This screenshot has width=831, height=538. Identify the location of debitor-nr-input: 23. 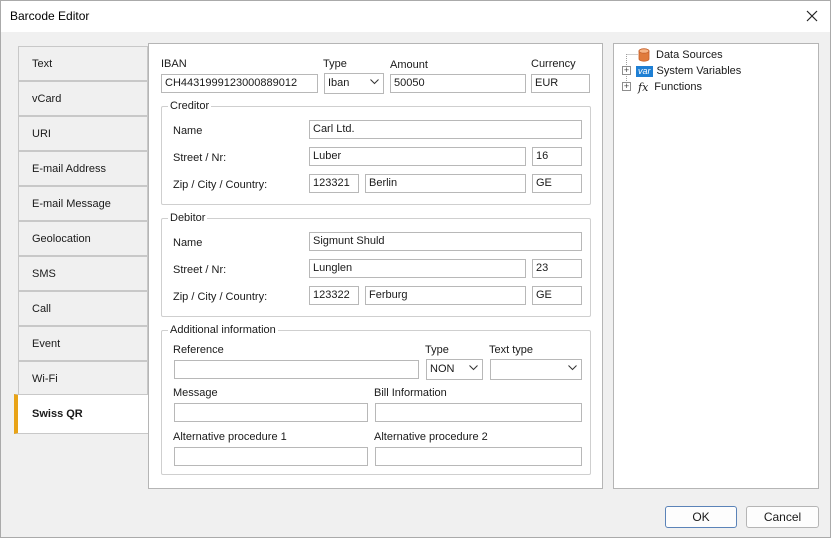
(557, 268).